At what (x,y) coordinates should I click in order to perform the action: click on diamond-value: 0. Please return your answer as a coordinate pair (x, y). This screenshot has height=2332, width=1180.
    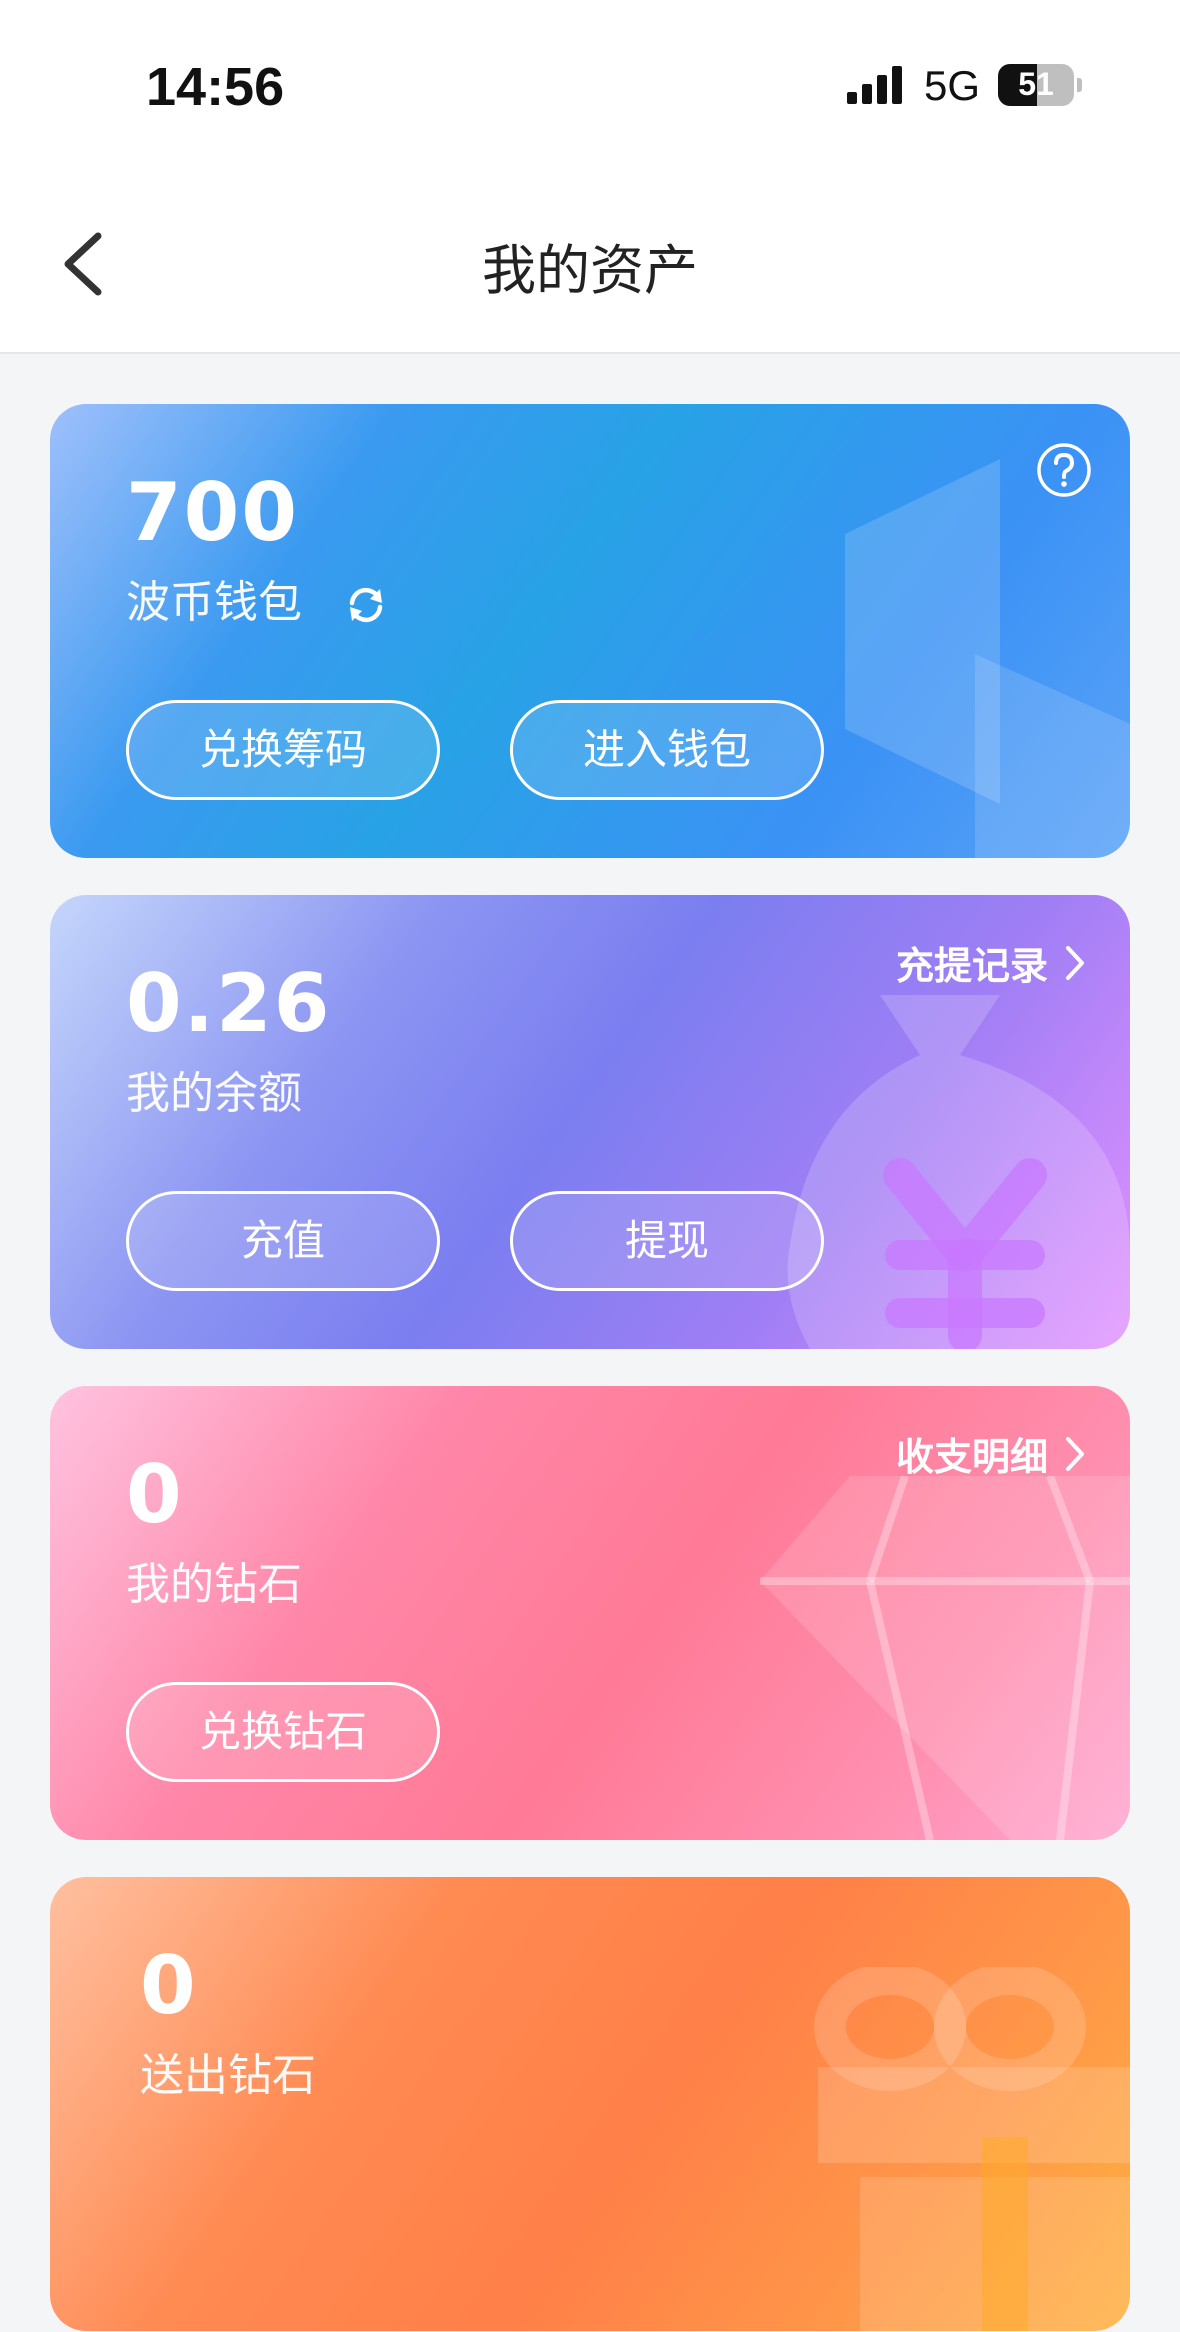
    Looking at the image, I should click on (155, 1494).